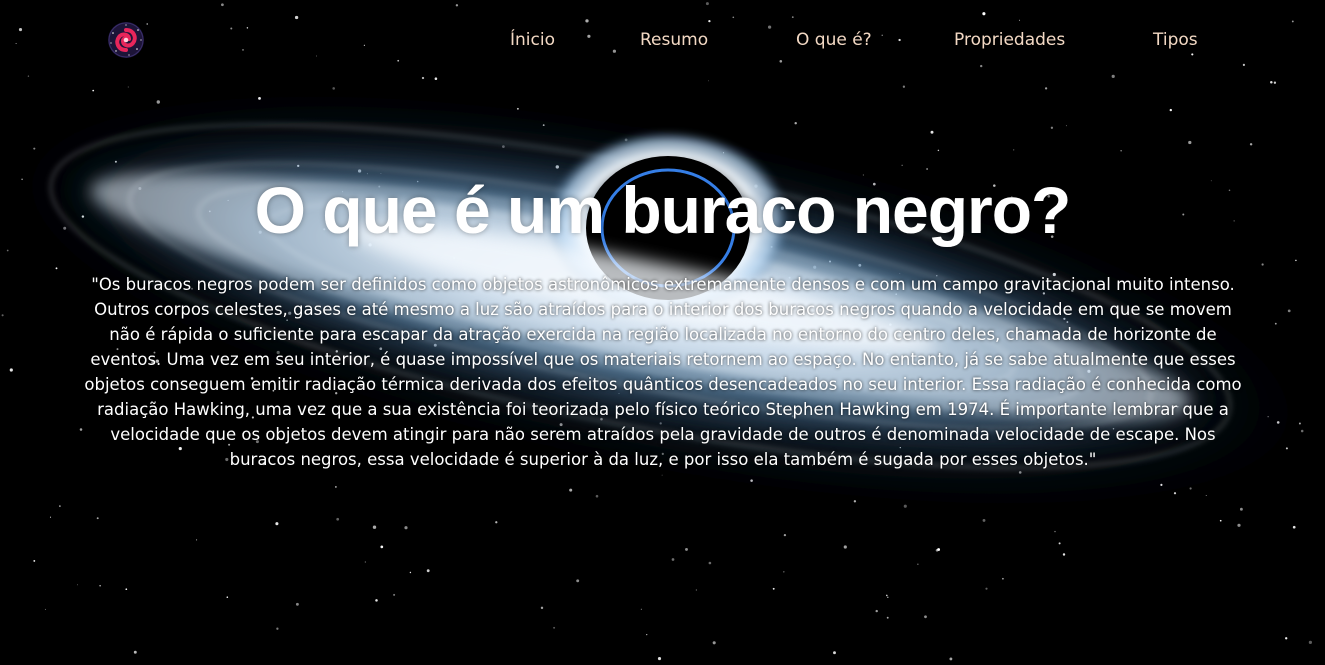  I want to click on page-title: O que é um buraco negro?, so click(663, 210).